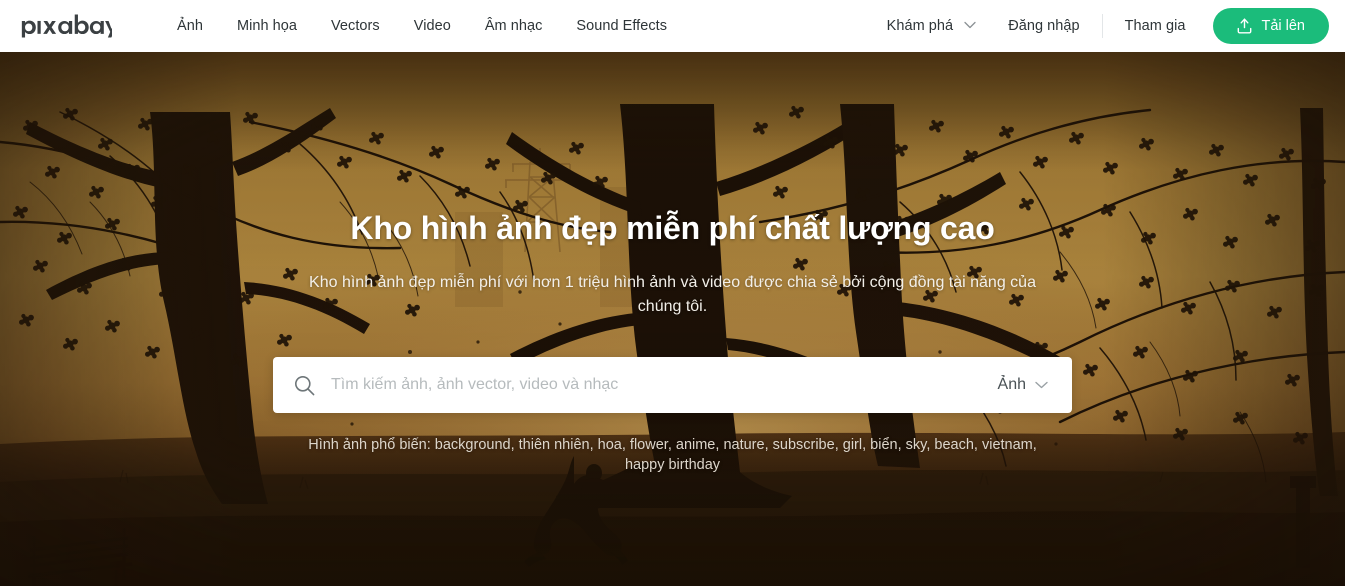  Describe the element at coordinates (369, 445) in the screenshot. I see `popular-prefix: Hình ảnh phổ biến:` at that location.